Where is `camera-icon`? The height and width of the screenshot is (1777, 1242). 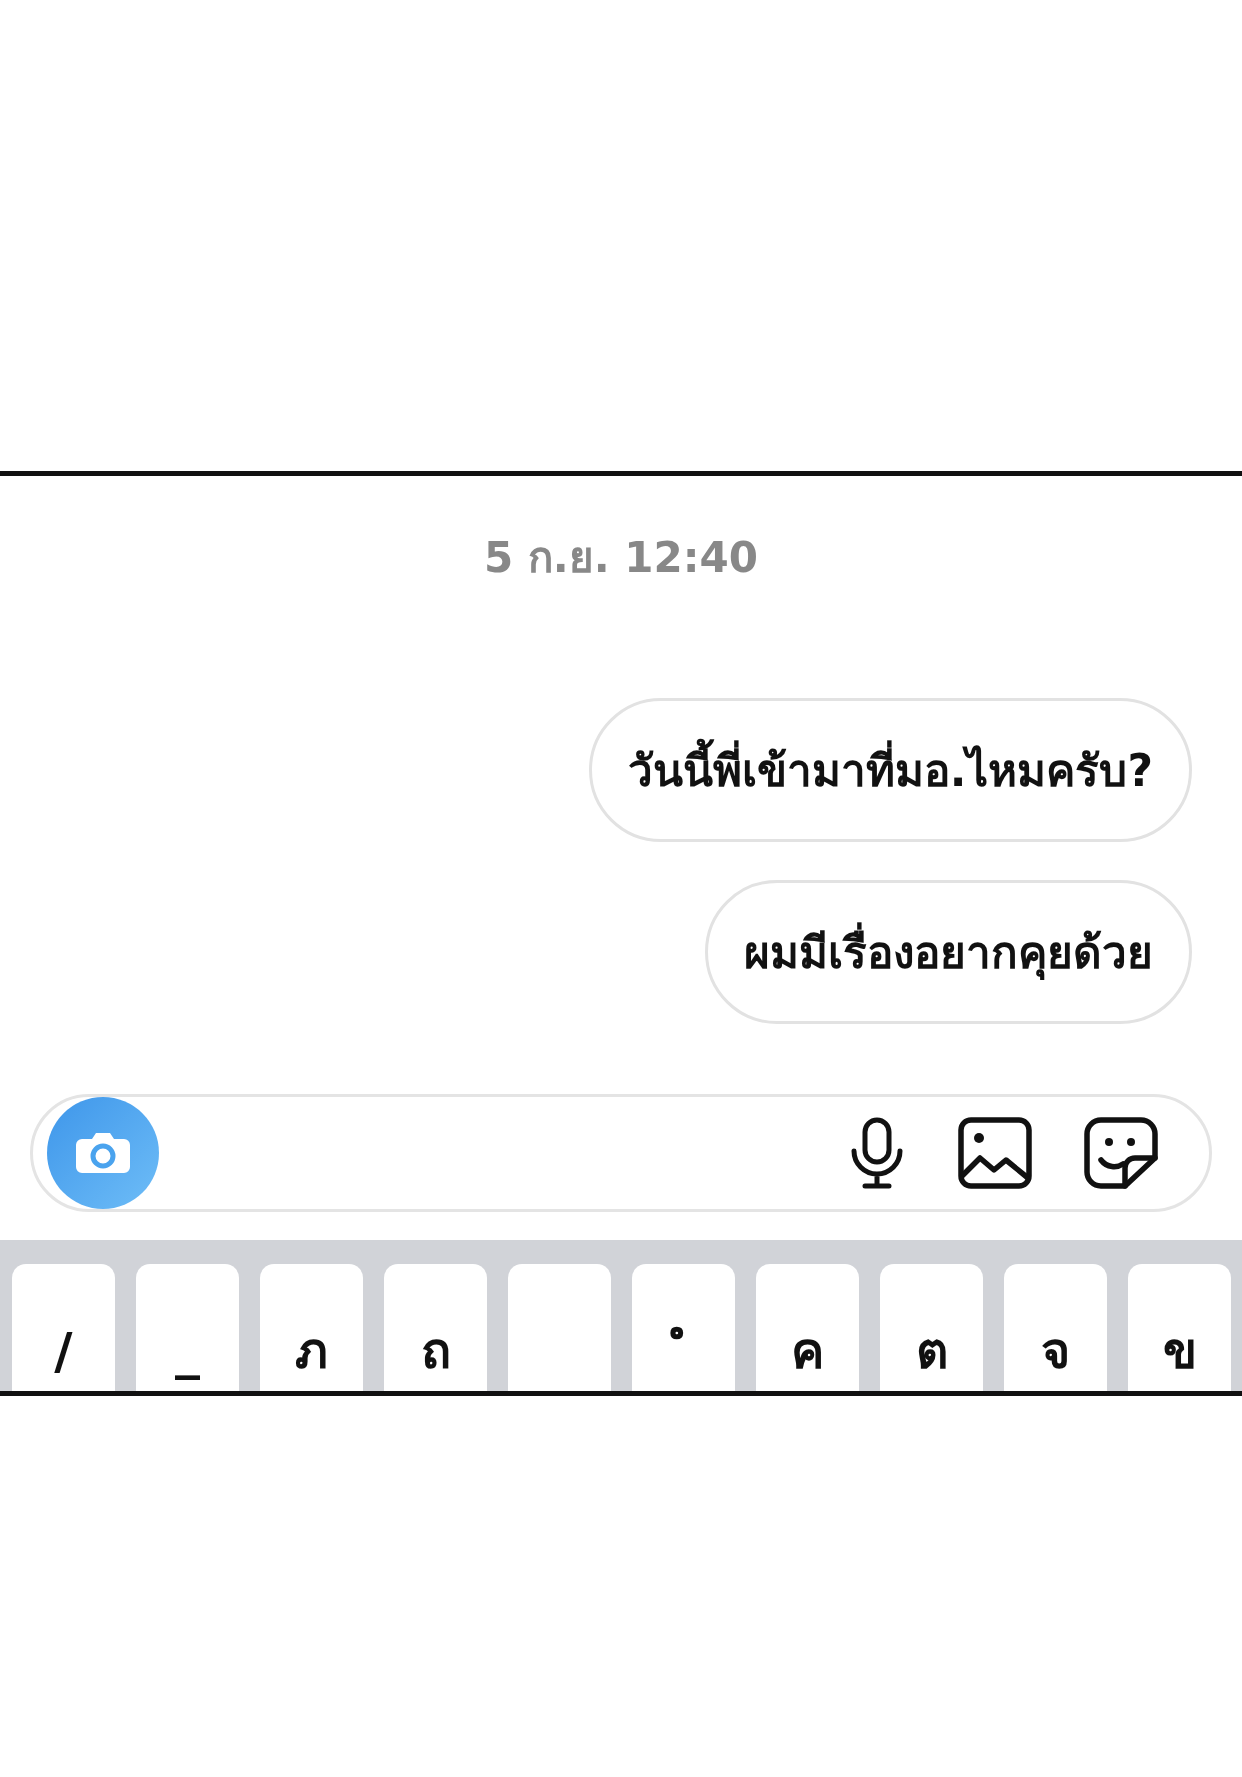
camera-icon is located at coordinates (103, 1153).